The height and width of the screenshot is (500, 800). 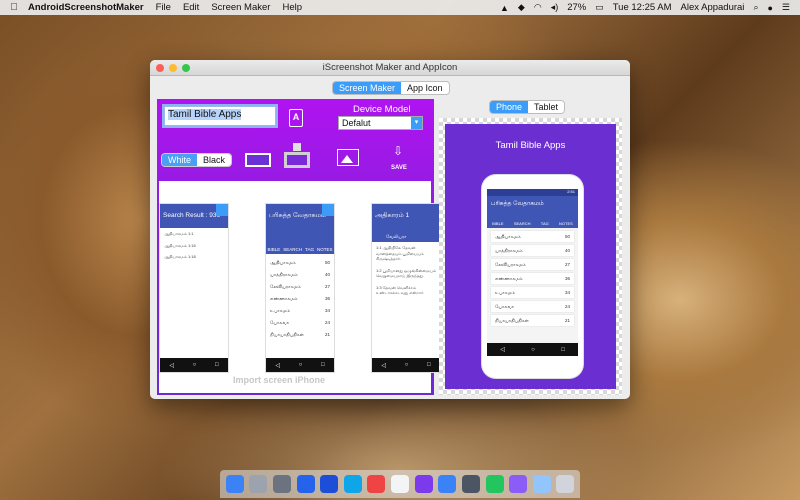 I want to click on list-item: யாத்திராகமம் 40, so click(x=532, y=250).